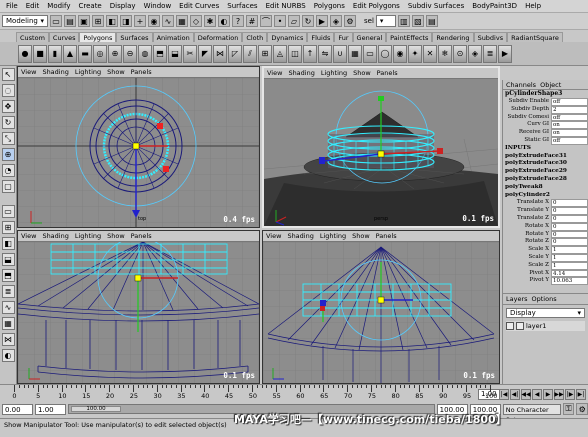 The image size is (588, 437). What do you see at coordinates (173, 37) in the screenshot?
I see `shelf-tab-animation: Animation` at bounding box center [173, 37].